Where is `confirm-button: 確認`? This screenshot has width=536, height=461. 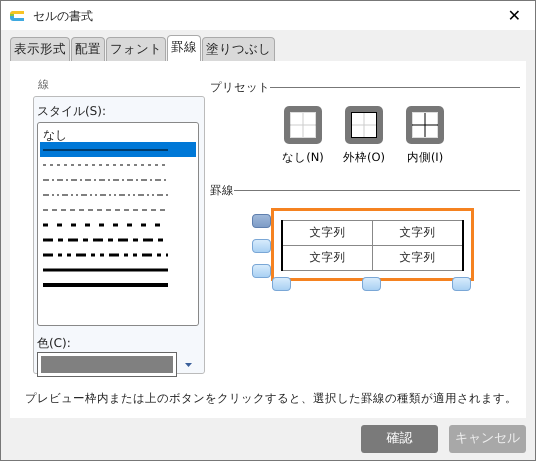 confirm-button: 確認 is located at coordinates (399, 438).